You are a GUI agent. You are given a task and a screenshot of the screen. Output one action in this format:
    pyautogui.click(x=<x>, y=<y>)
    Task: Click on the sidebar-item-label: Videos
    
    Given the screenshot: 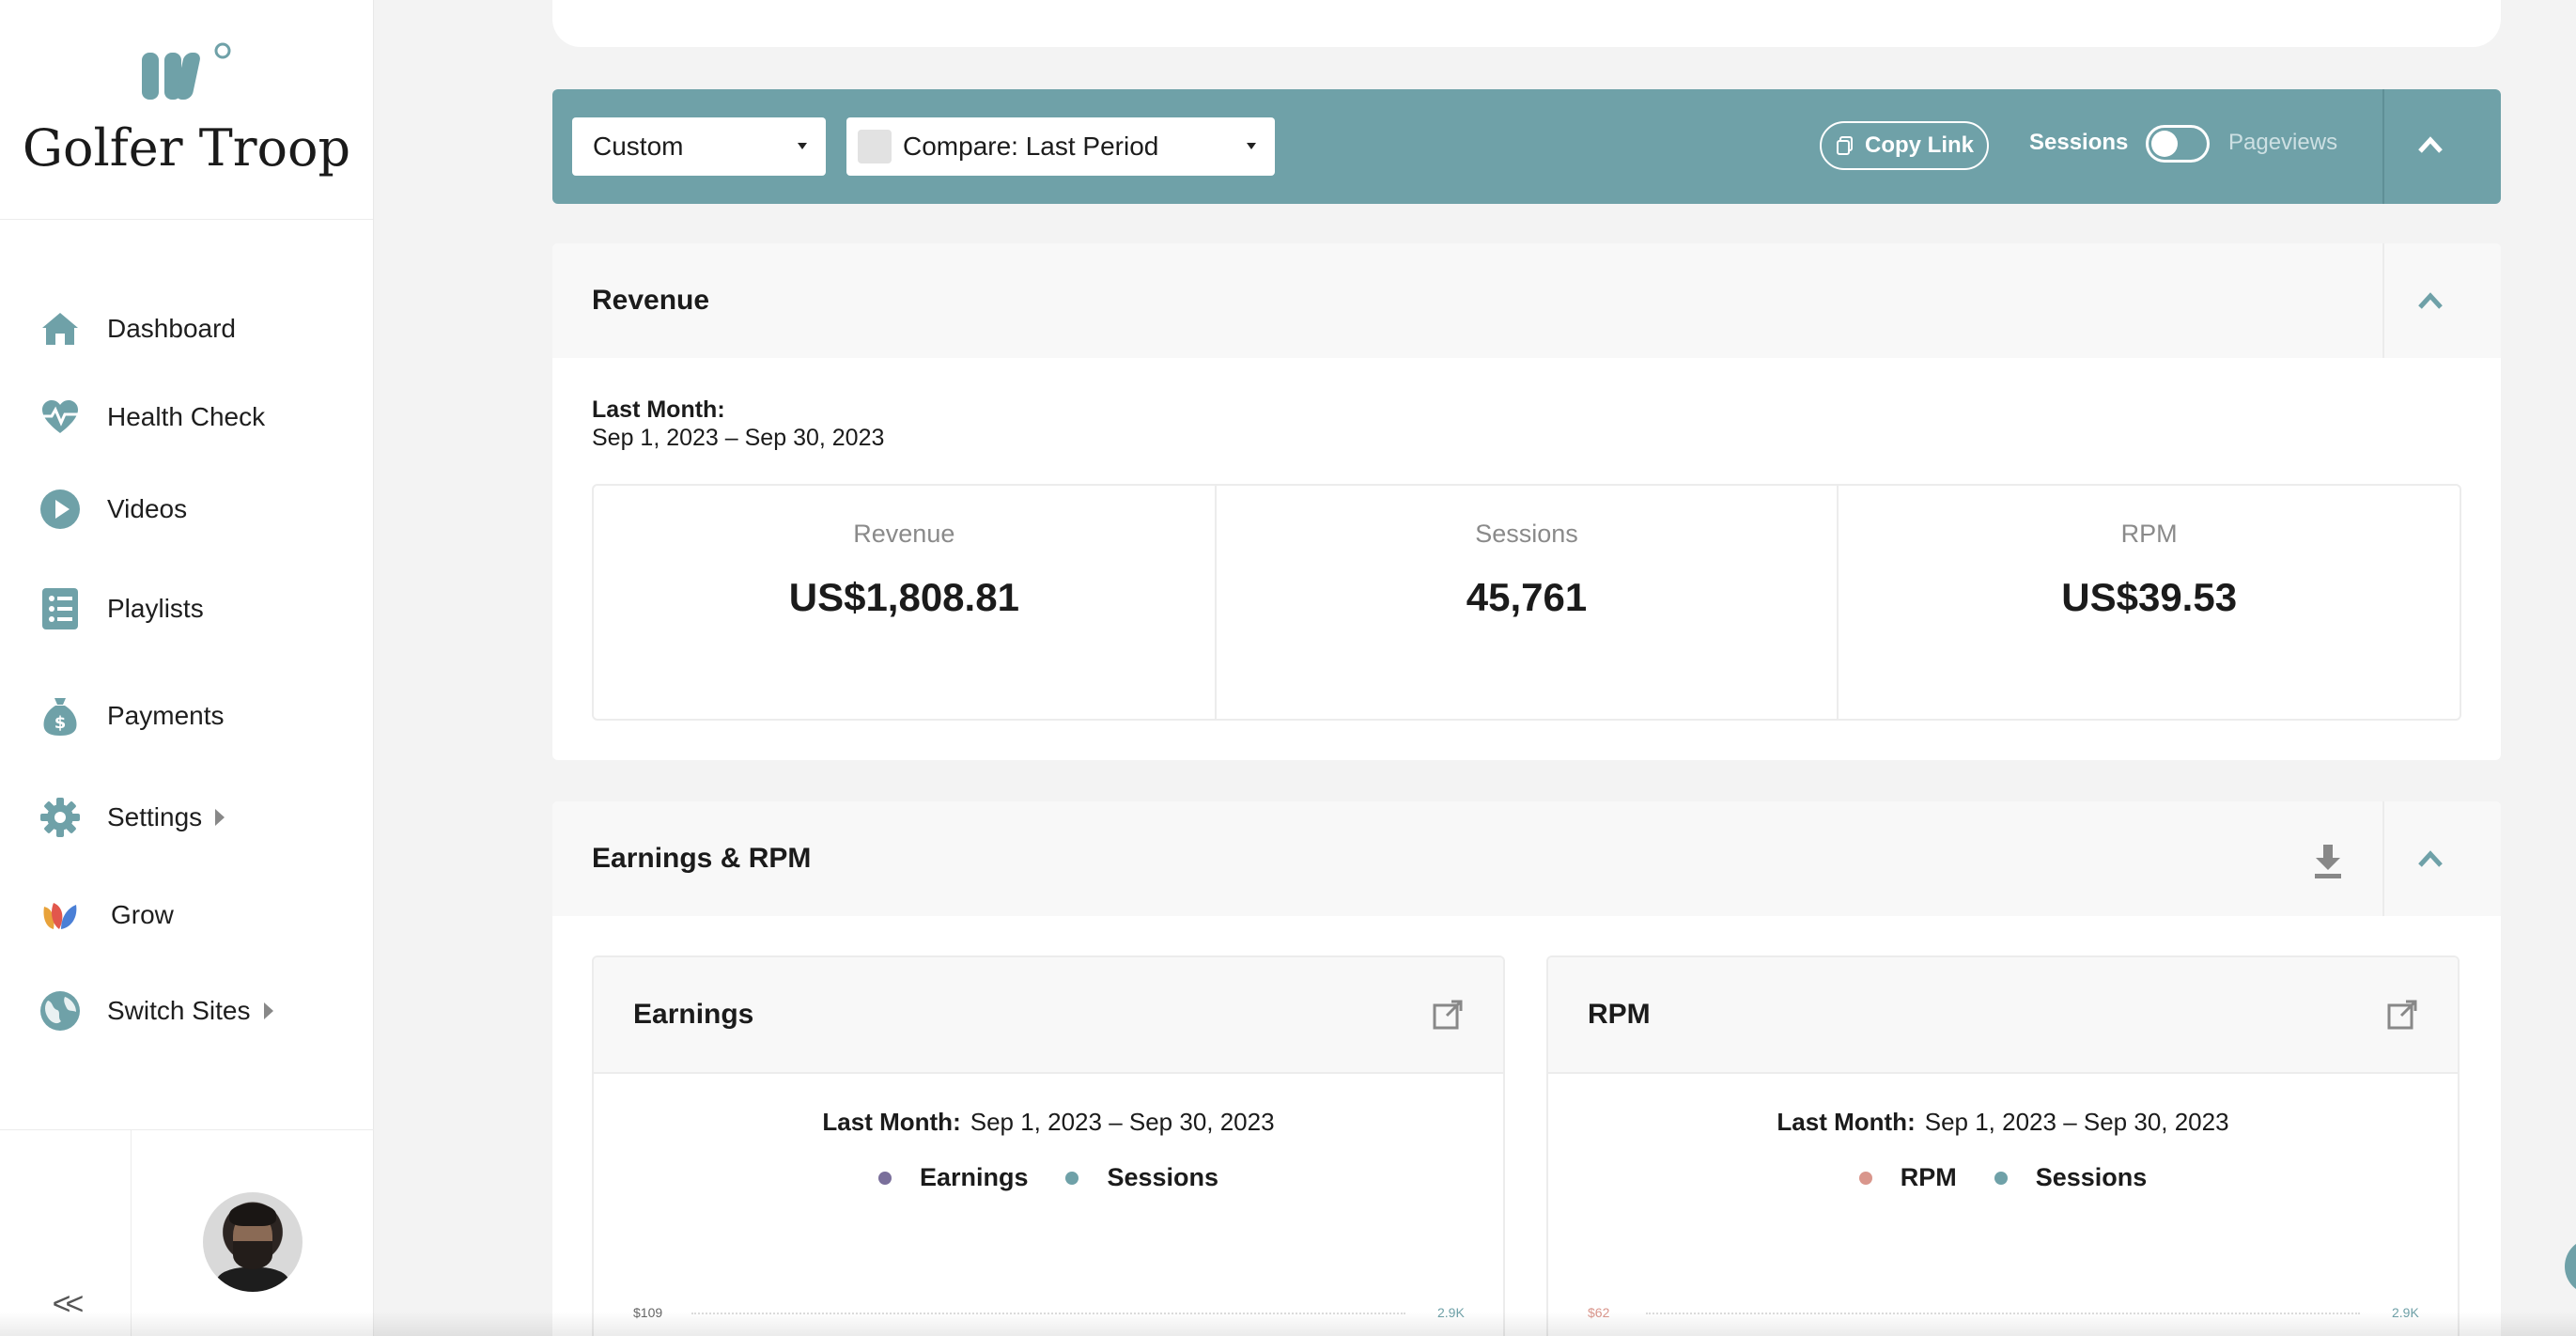 What is the action you would take?
    pyautogui.click(x=147, y=508)
    